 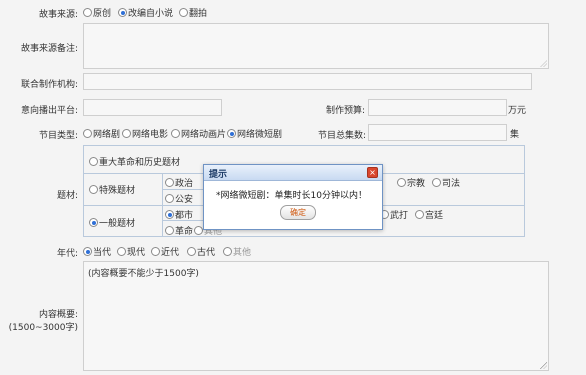 I want to click on theme-general-option: 一般题材, so click(x=112, y=222).